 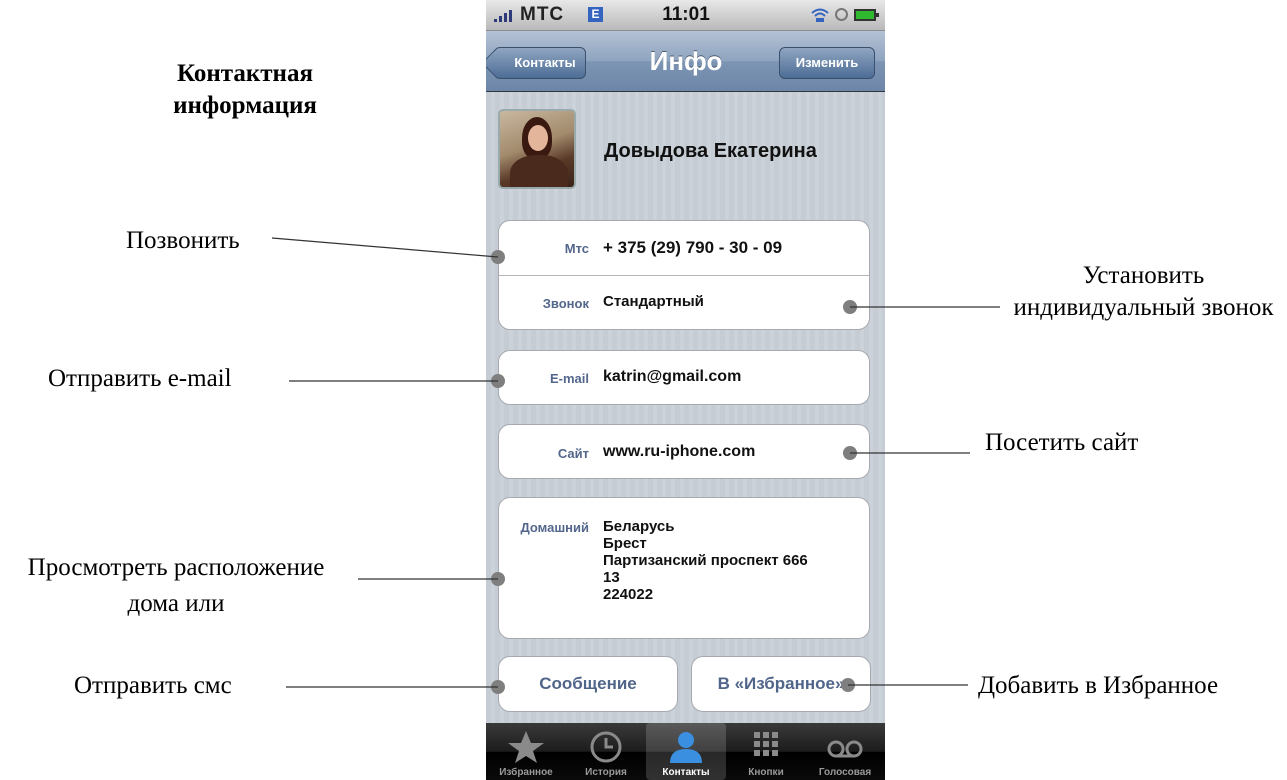 What do you see at coordinates (606, 747) in the screenshot?
I see `clock-icon` at bounding box center [606, 747].